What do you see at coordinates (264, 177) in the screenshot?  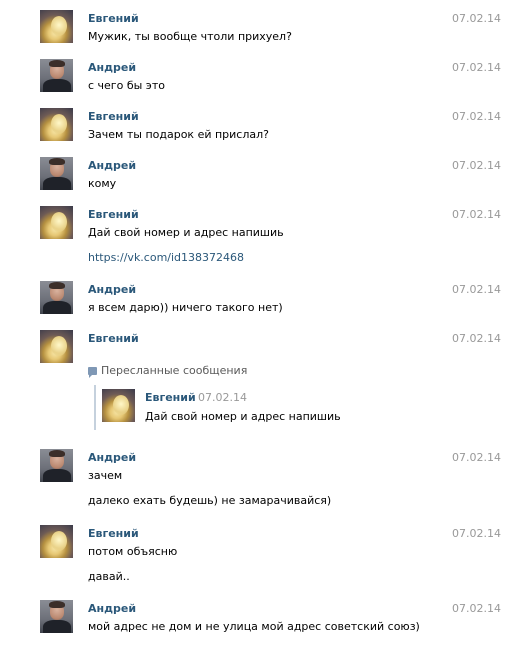 I see `message-item: Андрей 07.02.14 кому` at bounding box center [264, 177].